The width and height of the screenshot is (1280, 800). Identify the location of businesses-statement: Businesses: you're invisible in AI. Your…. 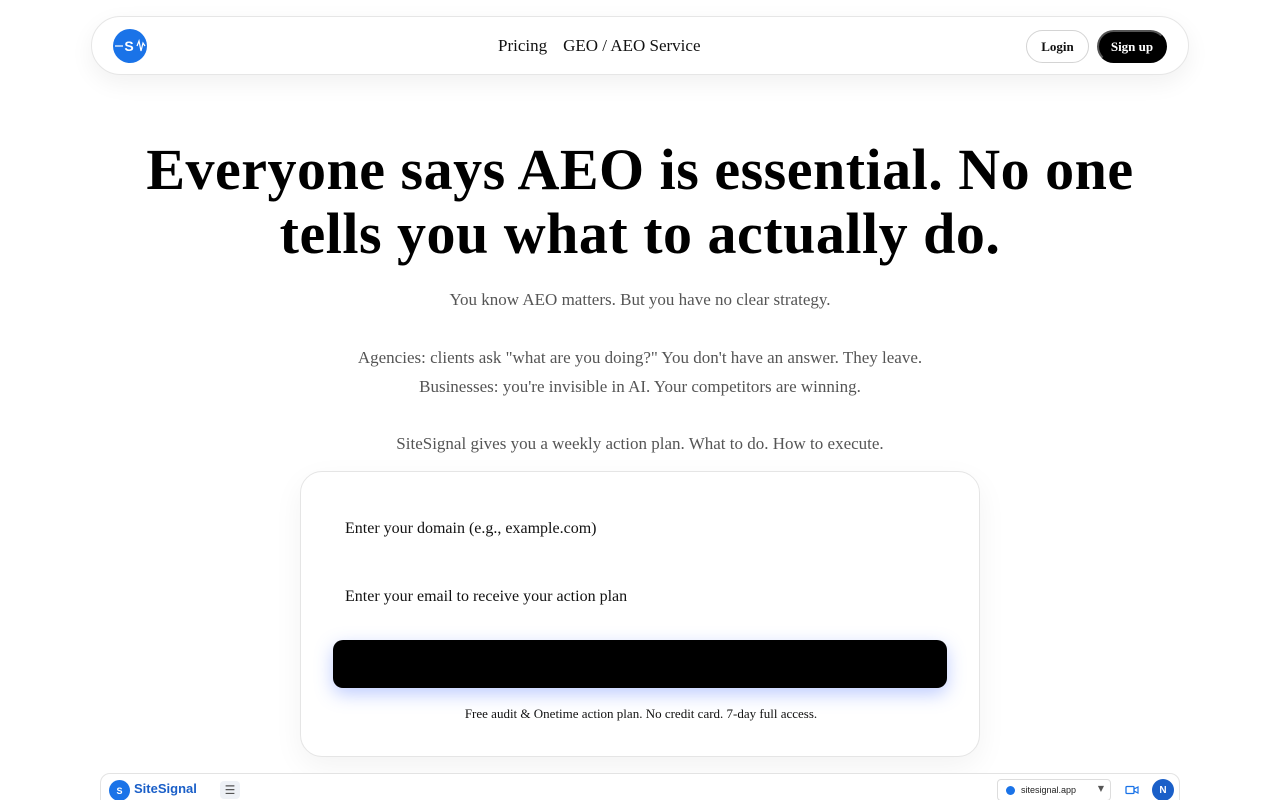
(640, 386).